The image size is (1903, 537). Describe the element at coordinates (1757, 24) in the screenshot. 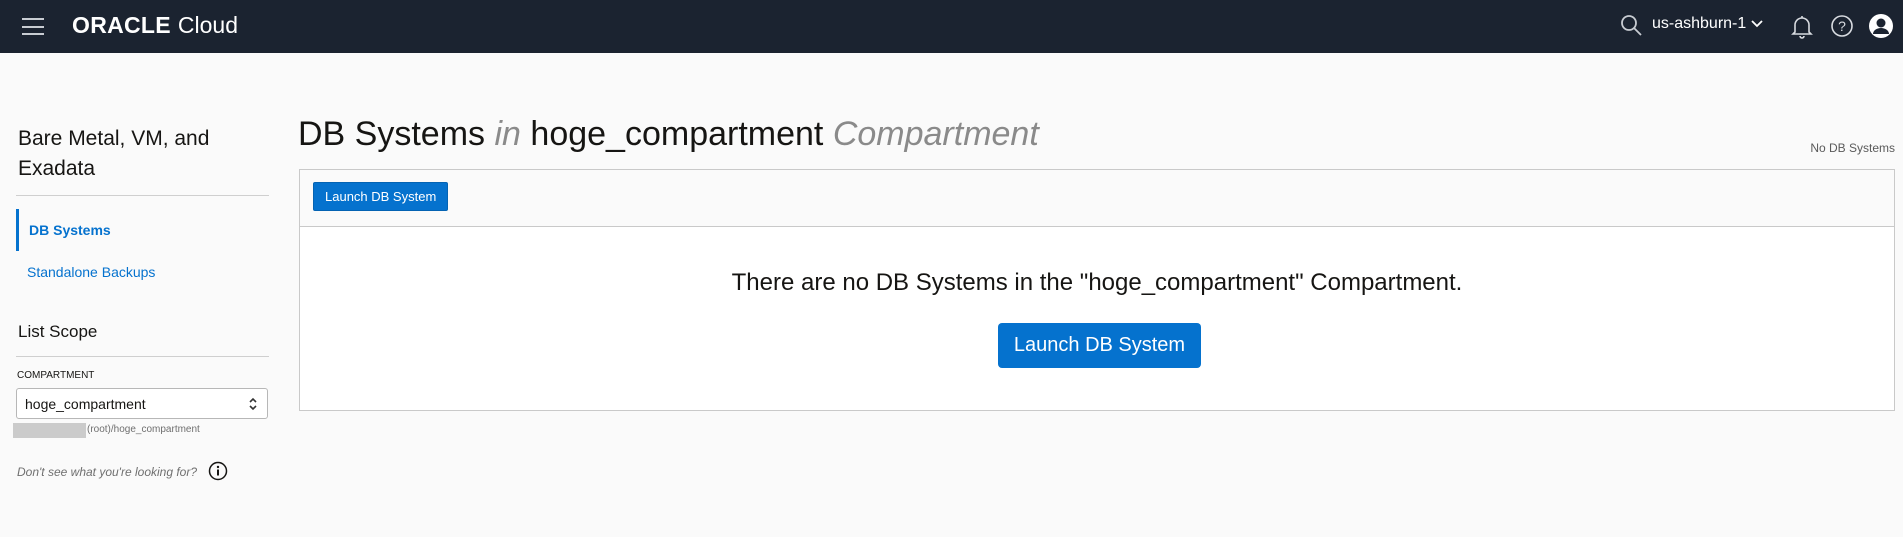

I see `chevron-down-icon` at that location.